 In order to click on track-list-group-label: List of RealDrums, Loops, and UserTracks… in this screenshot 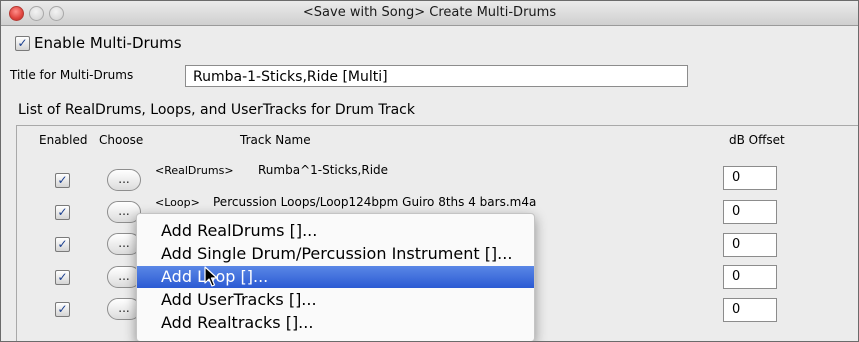, I will do `click(216, 110)`.